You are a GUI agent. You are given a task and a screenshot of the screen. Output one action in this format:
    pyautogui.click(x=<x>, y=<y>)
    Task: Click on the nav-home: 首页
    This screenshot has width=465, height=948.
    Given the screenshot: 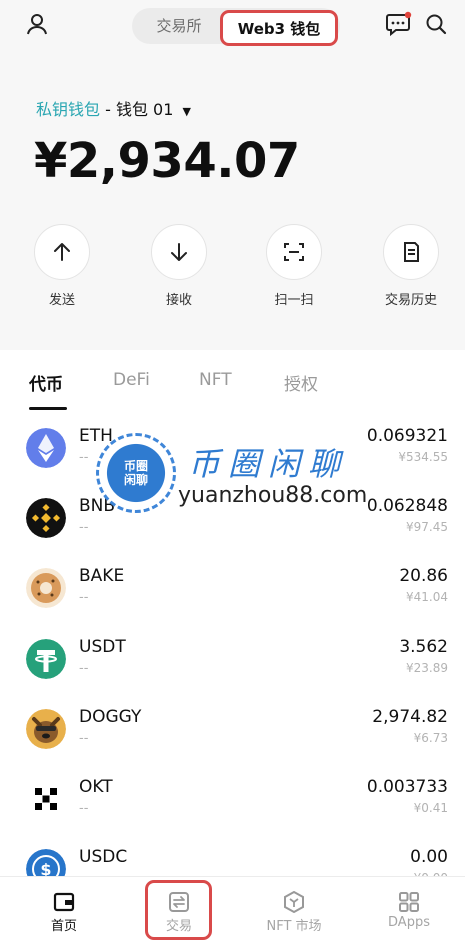 What is the action you would take?
    pyautogui.click(x=64, y=912)
    